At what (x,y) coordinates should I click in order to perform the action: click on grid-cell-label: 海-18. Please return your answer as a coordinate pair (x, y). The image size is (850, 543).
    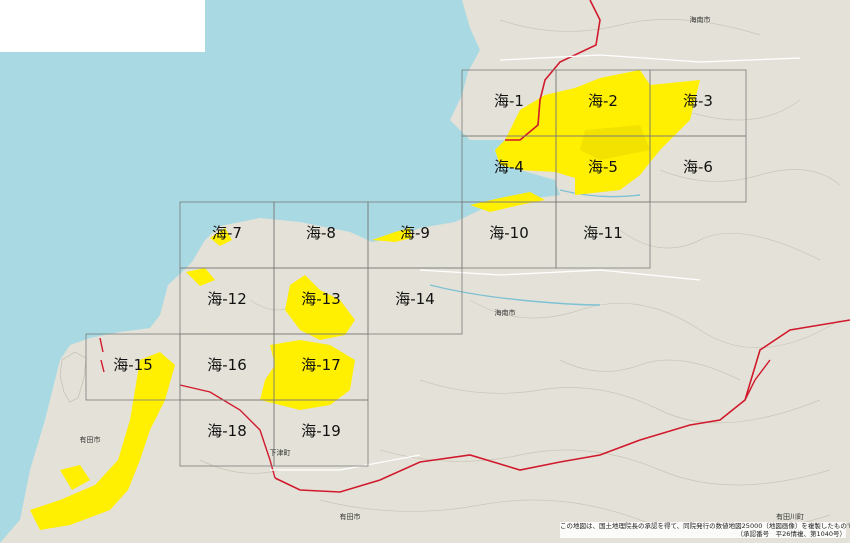
    Looking at the image, I should click on (227, 431).